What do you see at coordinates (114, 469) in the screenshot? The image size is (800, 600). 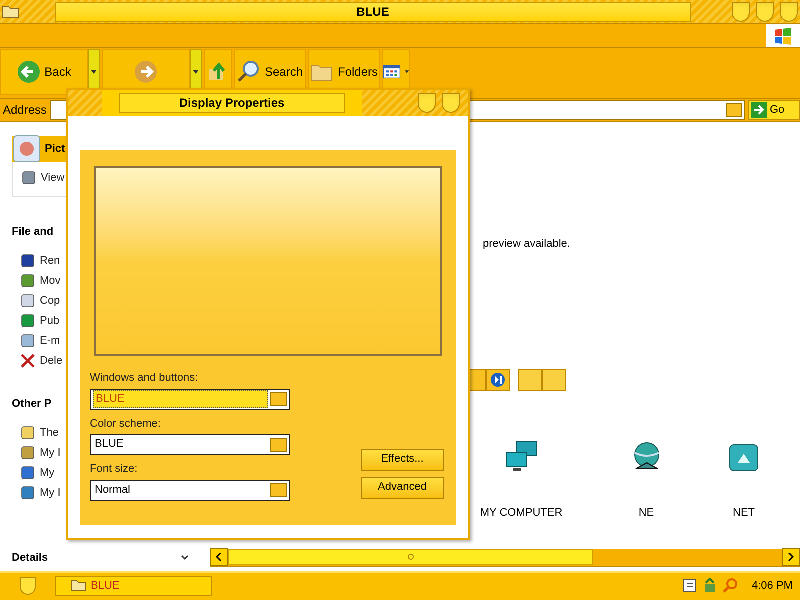 I see `field-label: Font size:` at bounding box center [114, 469].